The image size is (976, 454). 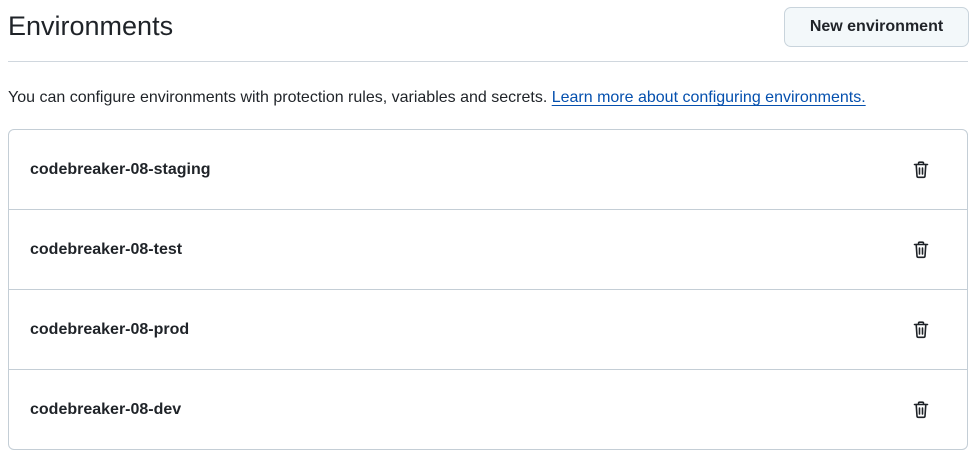 What do you see at coordinates (488, 31) in the screenshot?
I see `page-header: Environments New environment` at bounding box center [488, 31].